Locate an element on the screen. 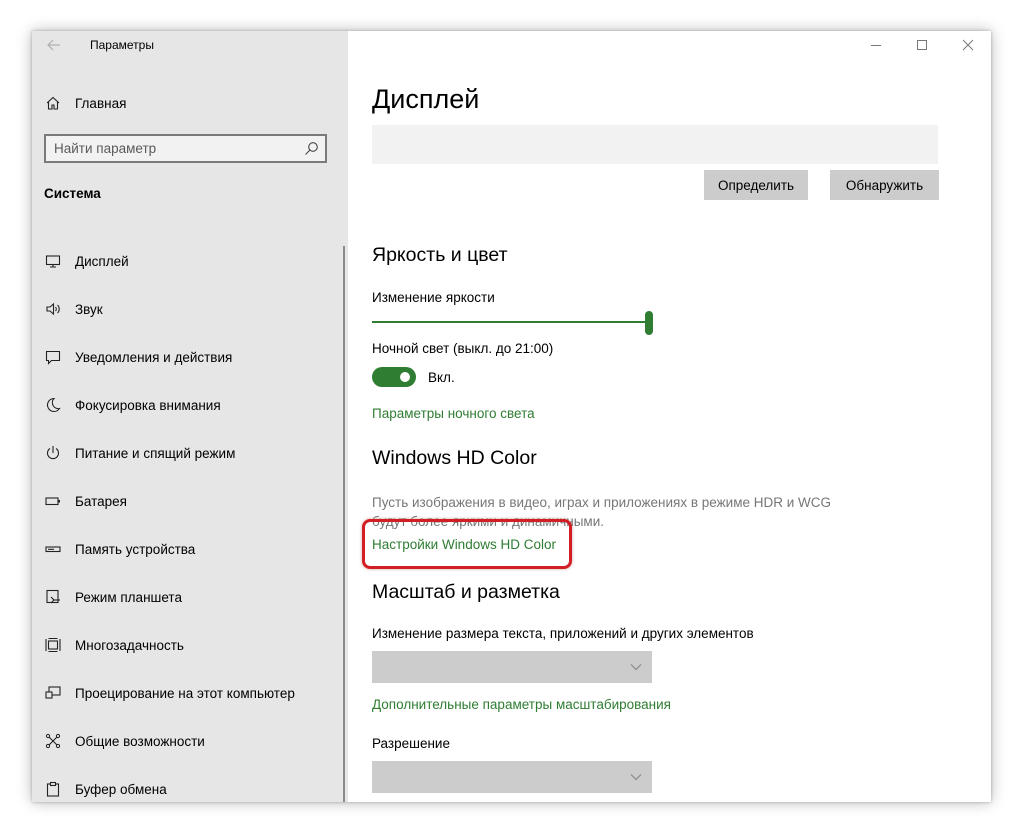 This screenshot has height=835, width=1023. slider-thumb is located at coordinates (649, 323).